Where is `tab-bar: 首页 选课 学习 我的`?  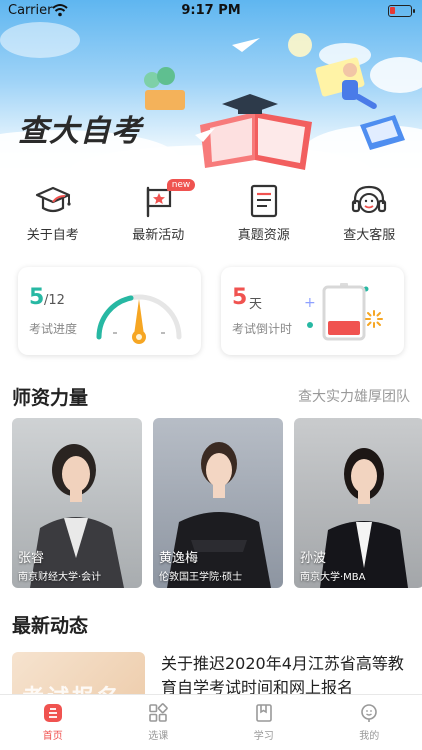 tab-bar: 首页 选课 学习 我的 is located at coordinates (211, 722).